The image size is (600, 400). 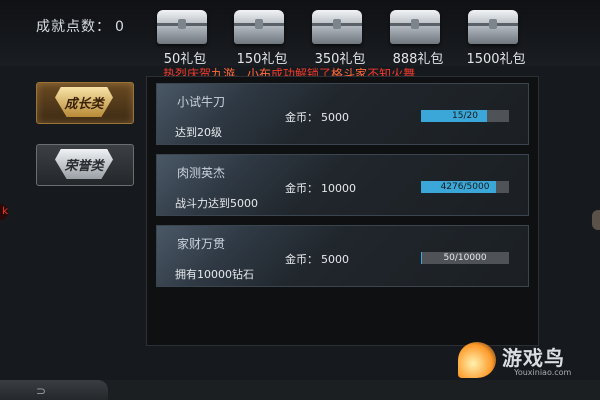 I want to click on gift-chest-1500: 1500礼包, so click(x=494, y=35).